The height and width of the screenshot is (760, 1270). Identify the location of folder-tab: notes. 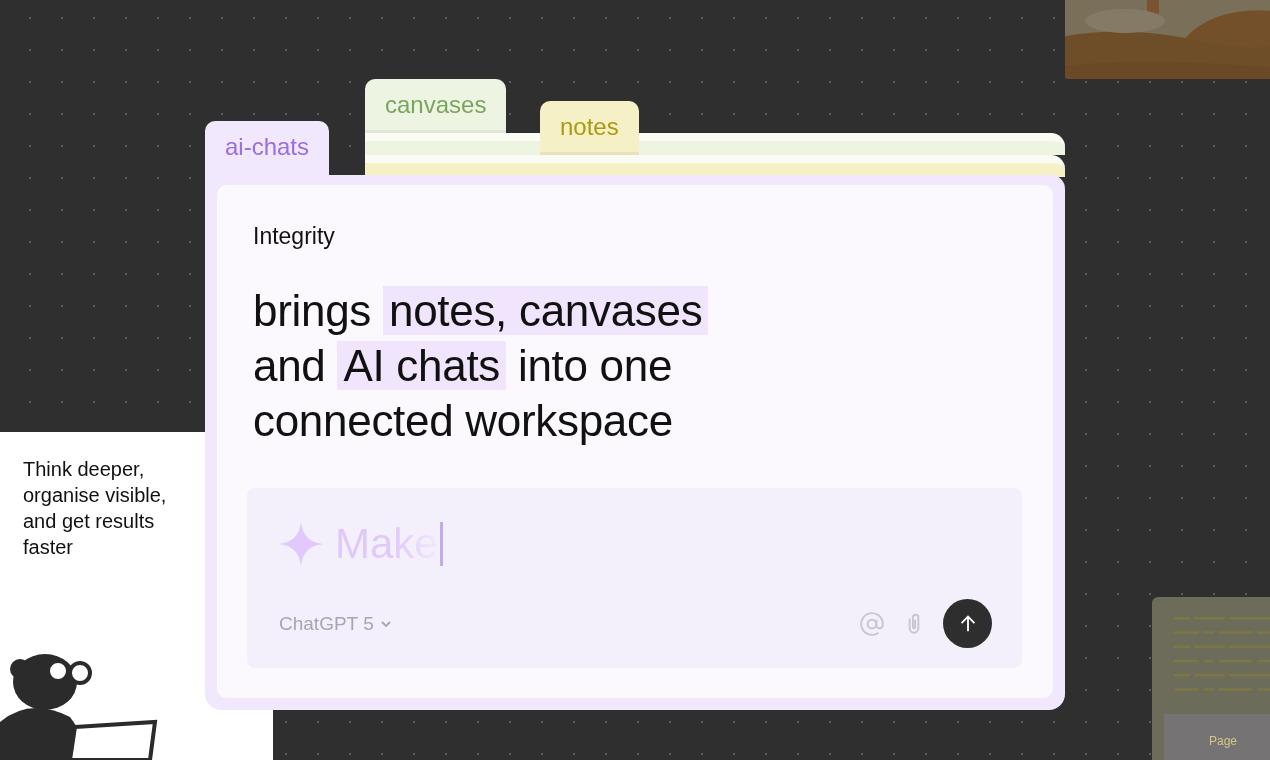
(589, 128).